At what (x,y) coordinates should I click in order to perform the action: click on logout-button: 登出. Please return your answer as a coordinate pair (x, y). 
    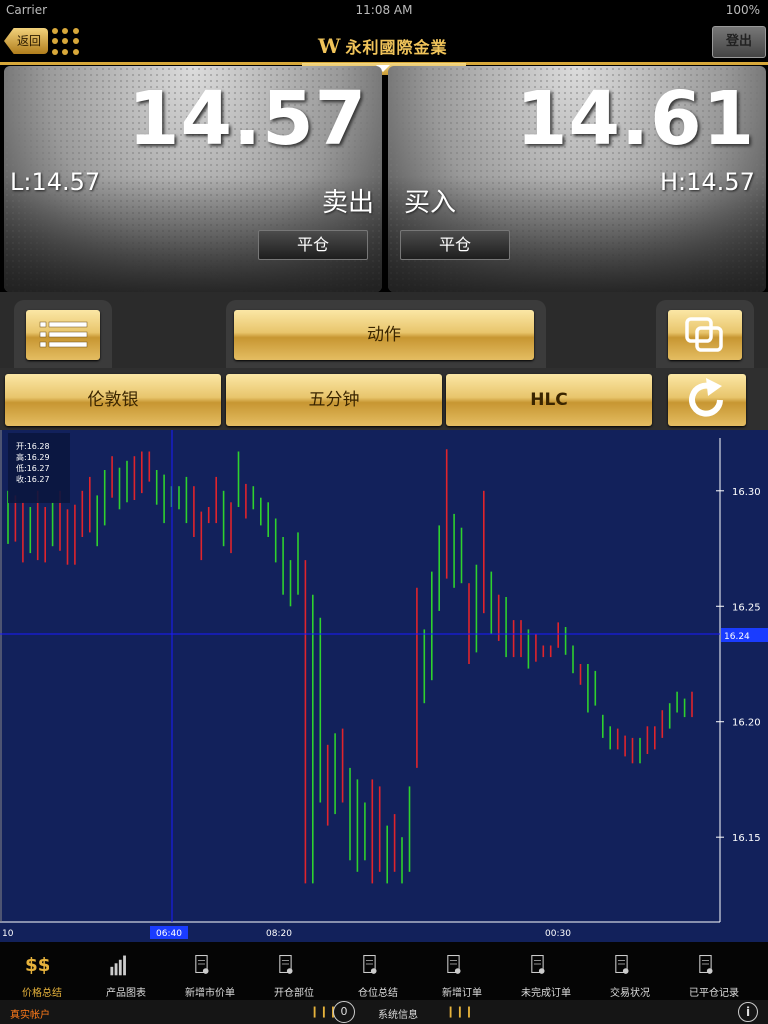
    Looking at the image, I should click on (739, 42).